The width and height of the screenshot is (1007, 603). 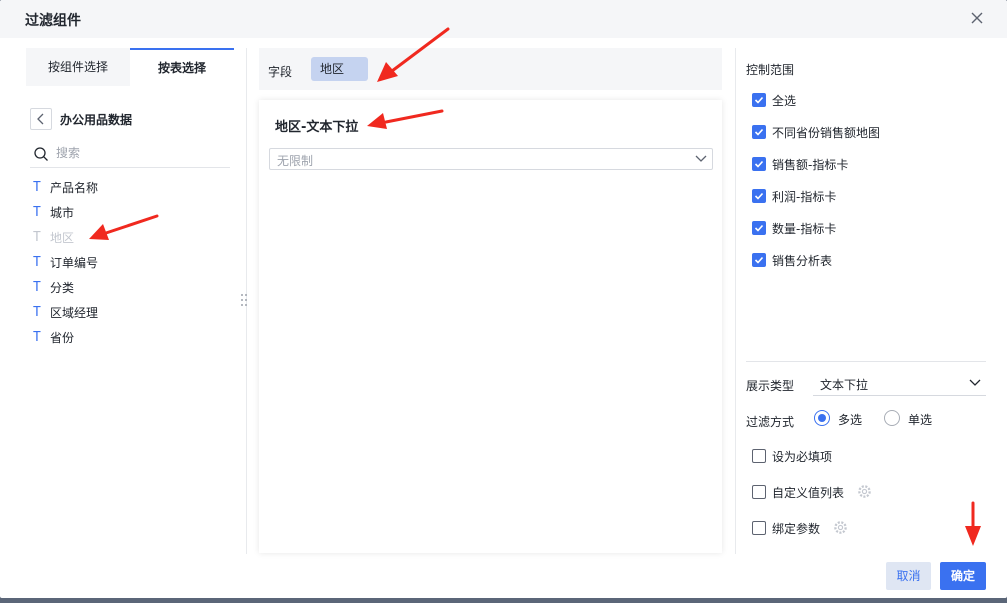 I want to click on field-label: 产品名称, so click(x=74, y=188).